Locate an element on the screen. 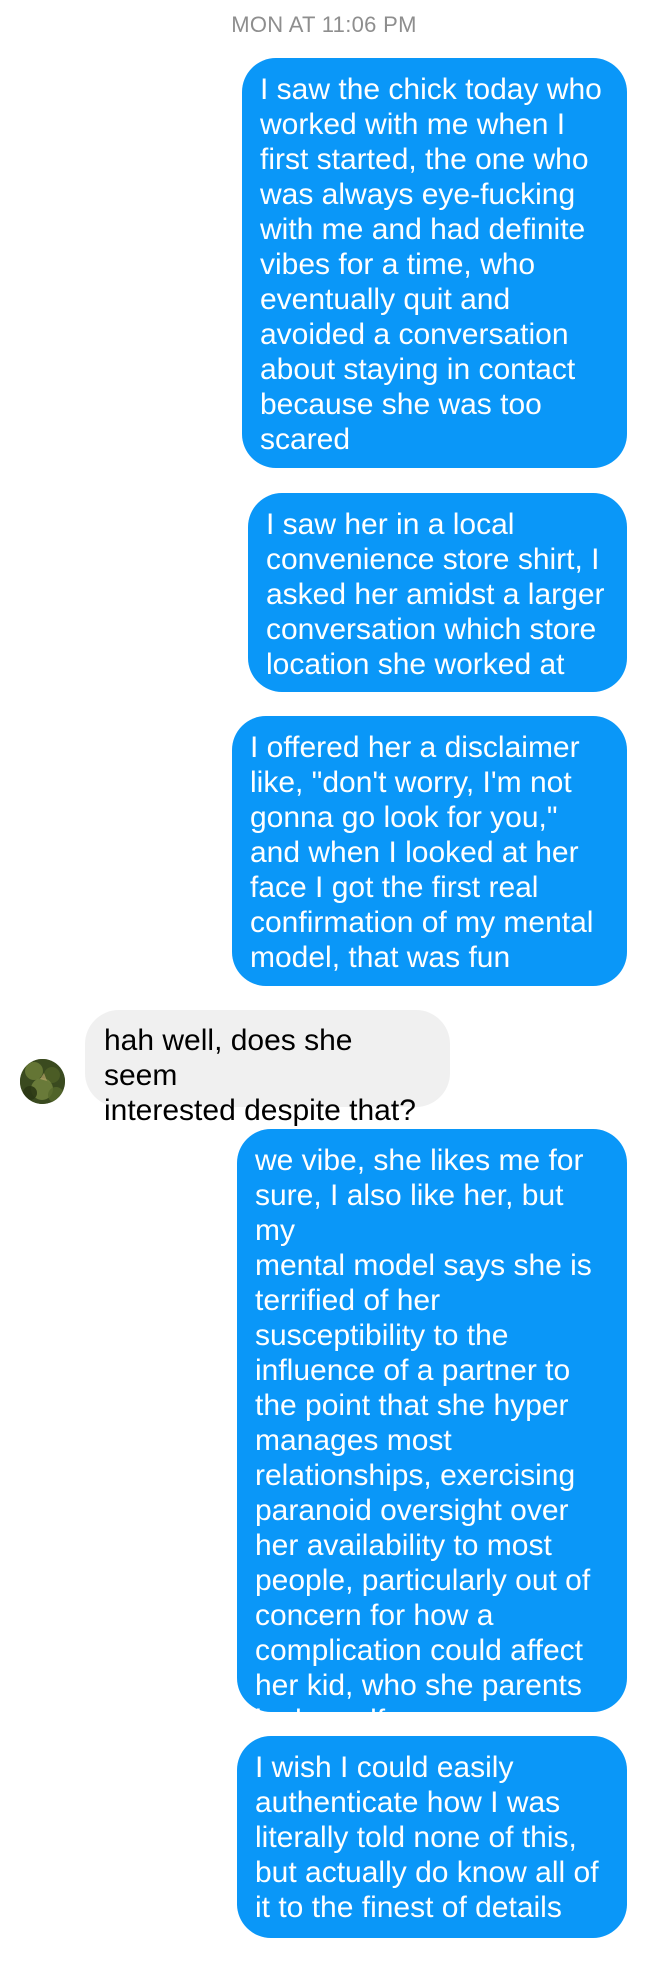 The image size is (648, 1986). avatar-photo-icon is located at coordinates (42, 1081).